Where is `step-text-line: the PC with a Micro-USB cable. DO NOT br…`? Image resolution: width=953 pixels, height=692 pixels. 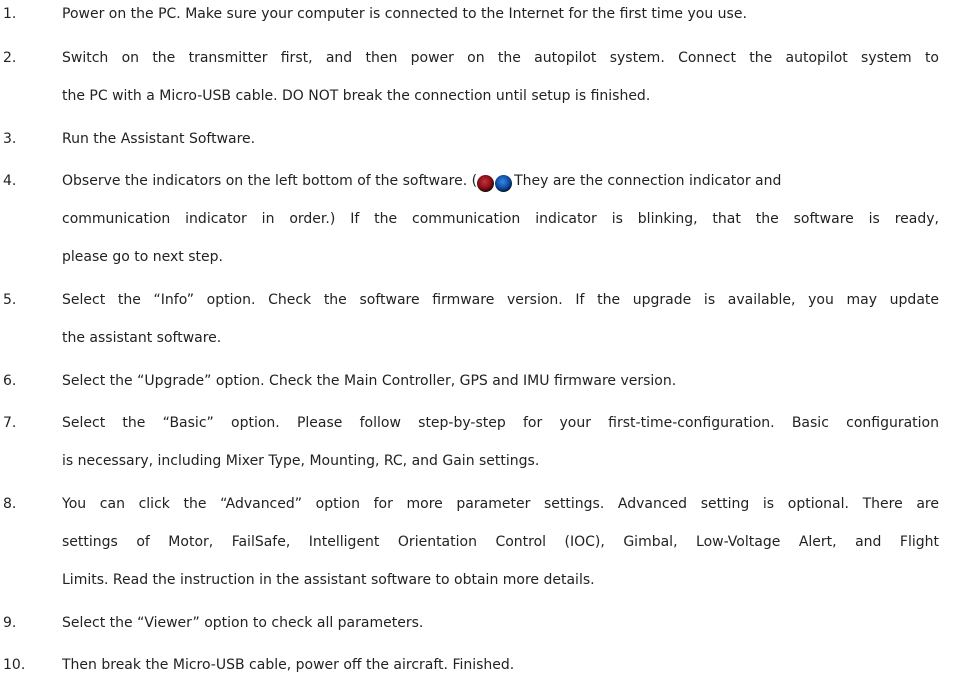
step-text-line: the PC with a Micro-USB cable. DO NOT br… is located at coordinates (356, 96).